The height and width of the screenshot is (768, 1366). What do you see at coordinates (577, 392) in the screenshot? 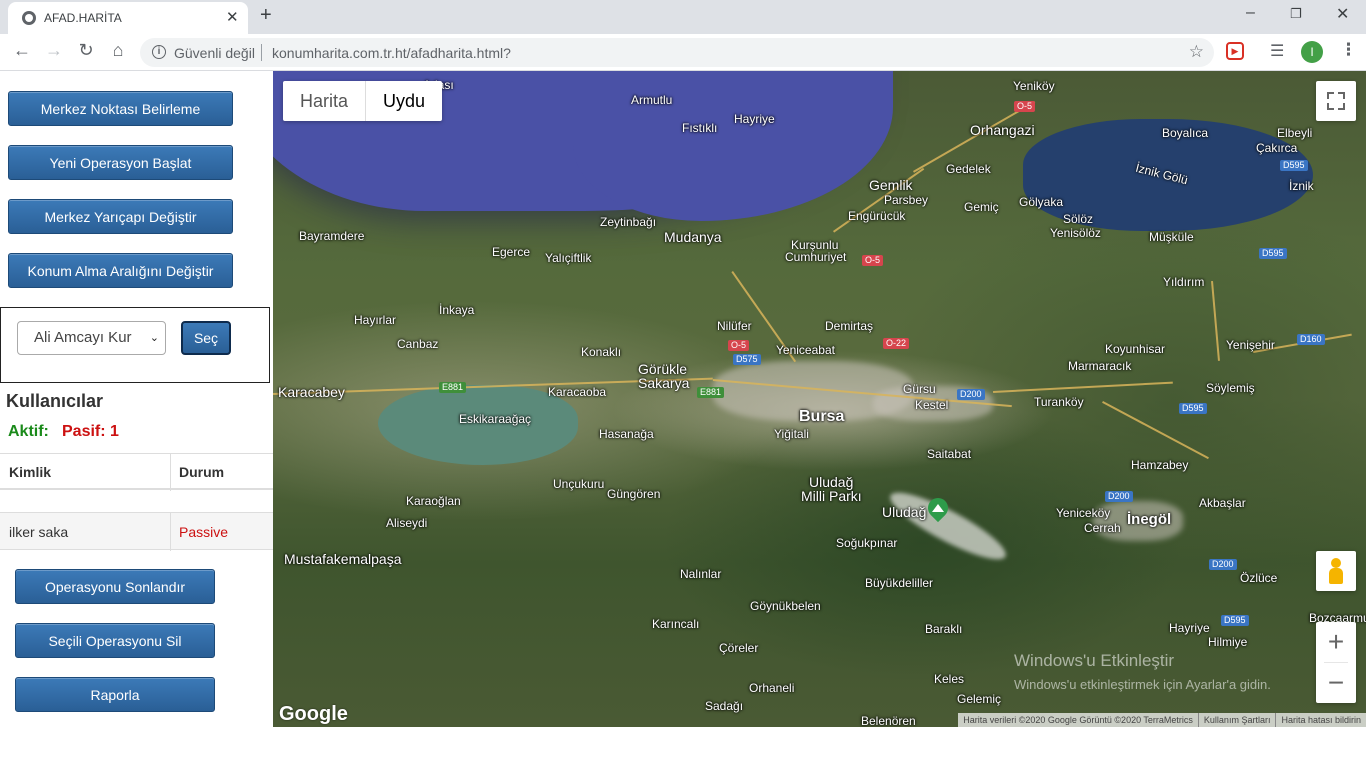
I see `map-label: Karacaoba` at bounding box center [577, 392].